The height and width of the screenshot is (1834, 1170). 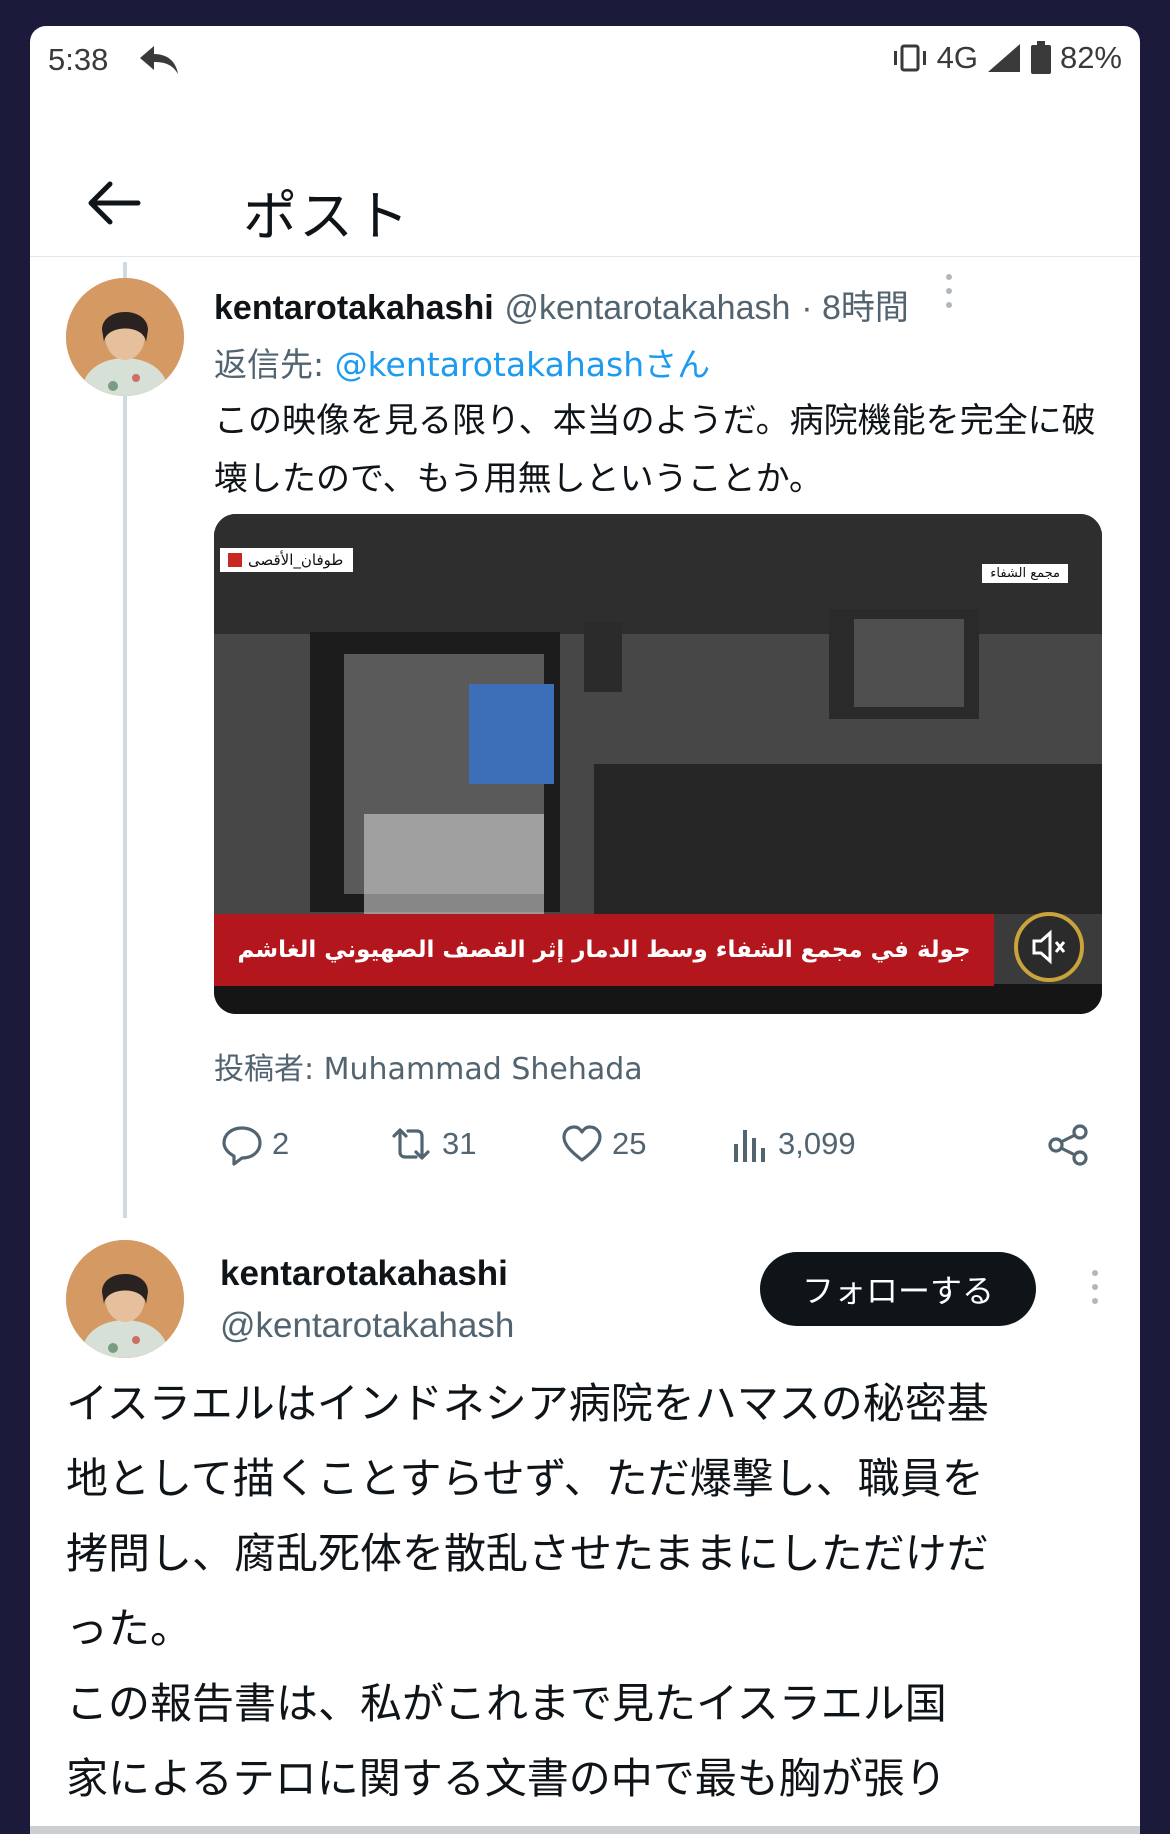 I want to click on tweet-actions: 2 31 25 3,099, so click(x=659, y=1152).